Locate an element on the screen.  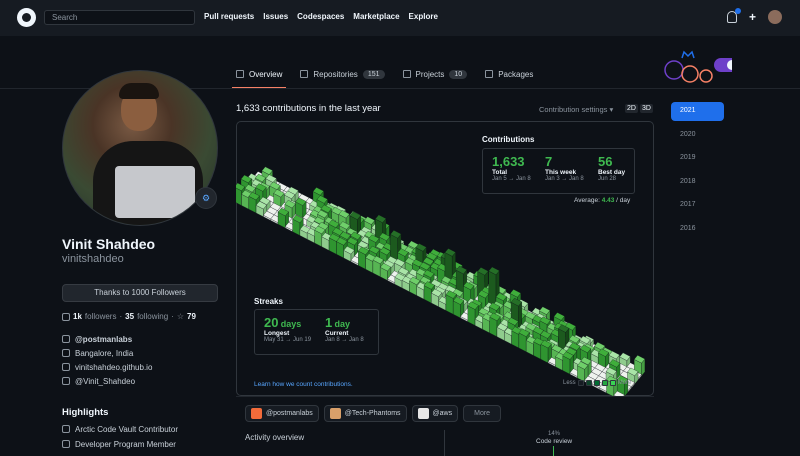
tab-overview-label: Overview is located at coordinates (266, 74).